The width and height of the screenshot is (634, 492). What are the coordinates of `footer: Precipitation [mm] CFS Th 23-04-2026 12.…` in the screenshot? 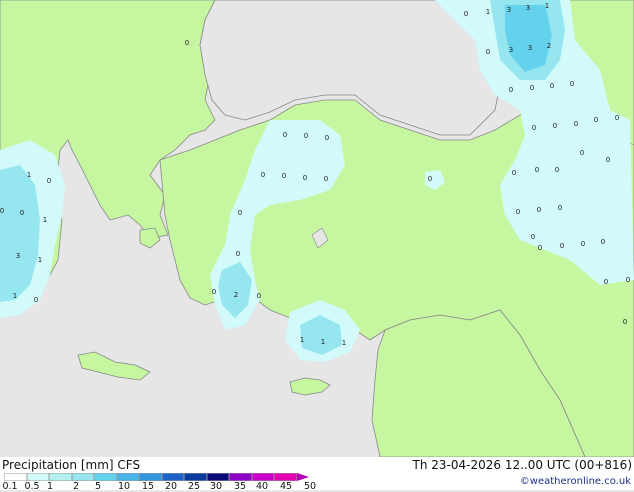 It's located at (317, 474).